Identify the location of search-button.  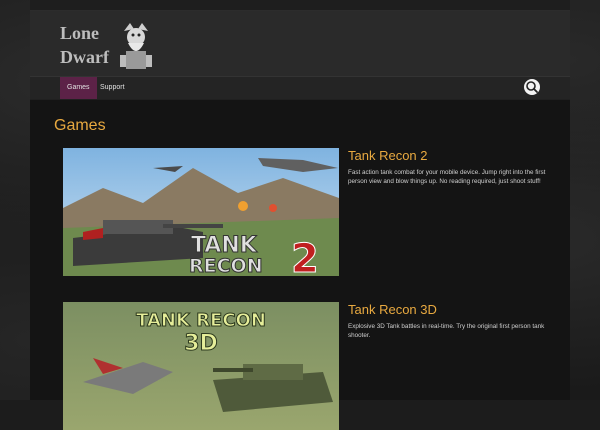
(532, 87).